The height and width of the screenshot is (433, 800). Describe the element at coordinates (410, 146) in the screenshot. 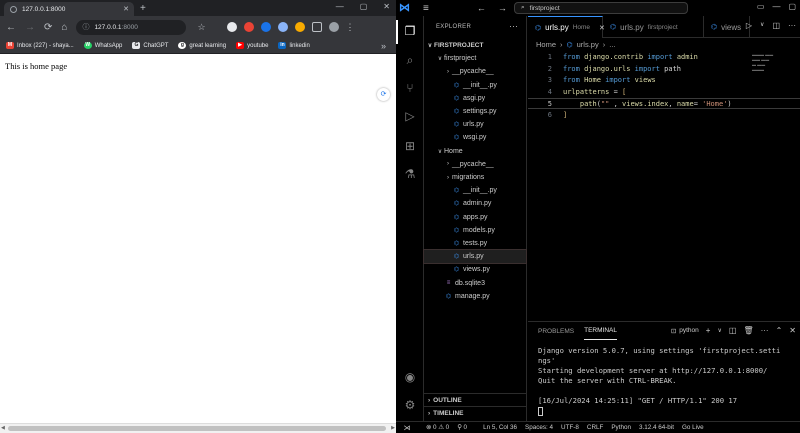

I see `extensions-icon: ⊞` at that location.